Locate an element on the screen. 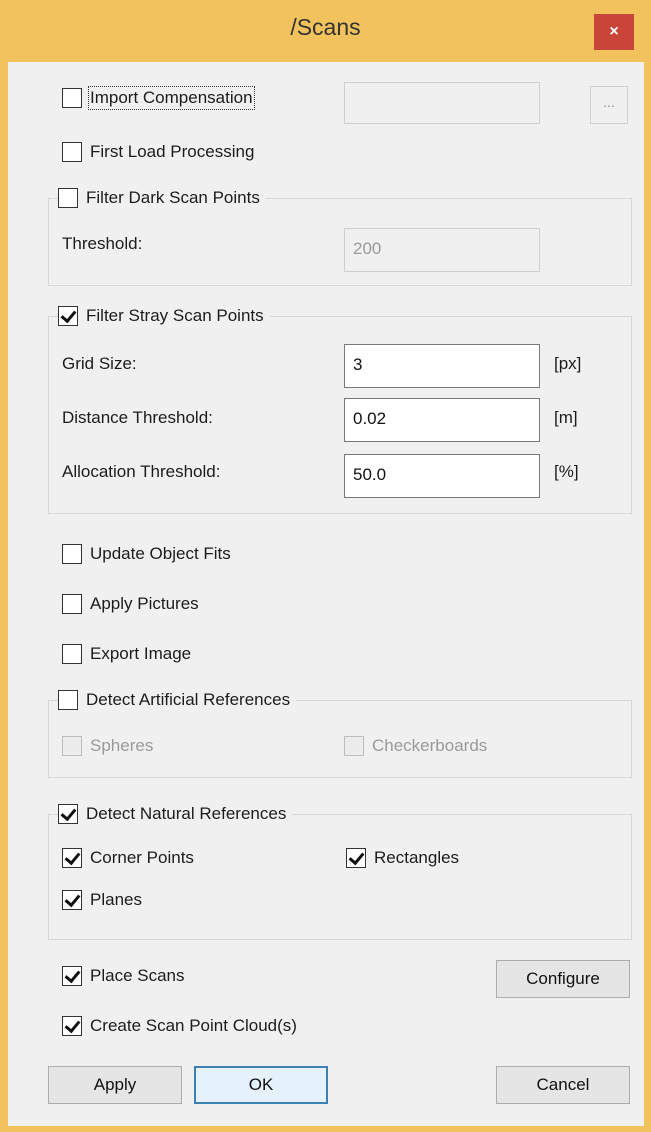 This screenshot has height=1132, width=651. artificial-references-checkbox: Detect Artificial References is located at coordinates (177, 700).